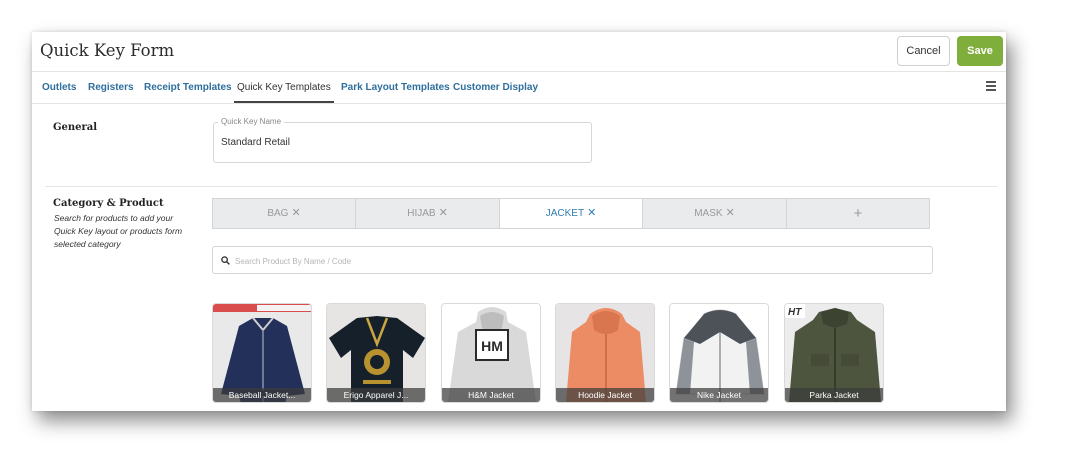  What do you see at coordinates (605, 395) in the screenshot?
I see `product-label: Hoodie Jacket` at bounding box center [605, 395].